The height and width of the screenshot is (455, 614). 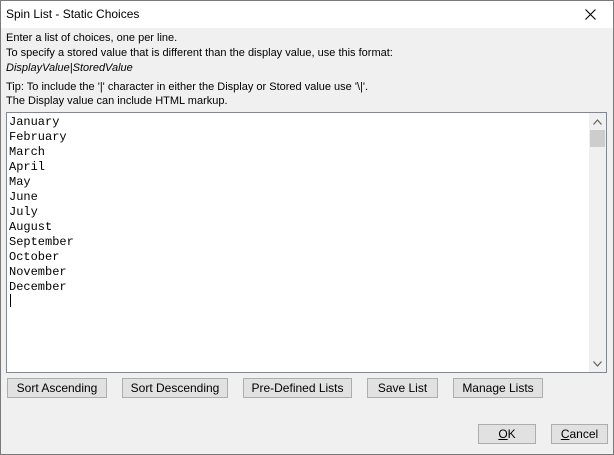 I want to click on close-button, so click(x=590, y=14).